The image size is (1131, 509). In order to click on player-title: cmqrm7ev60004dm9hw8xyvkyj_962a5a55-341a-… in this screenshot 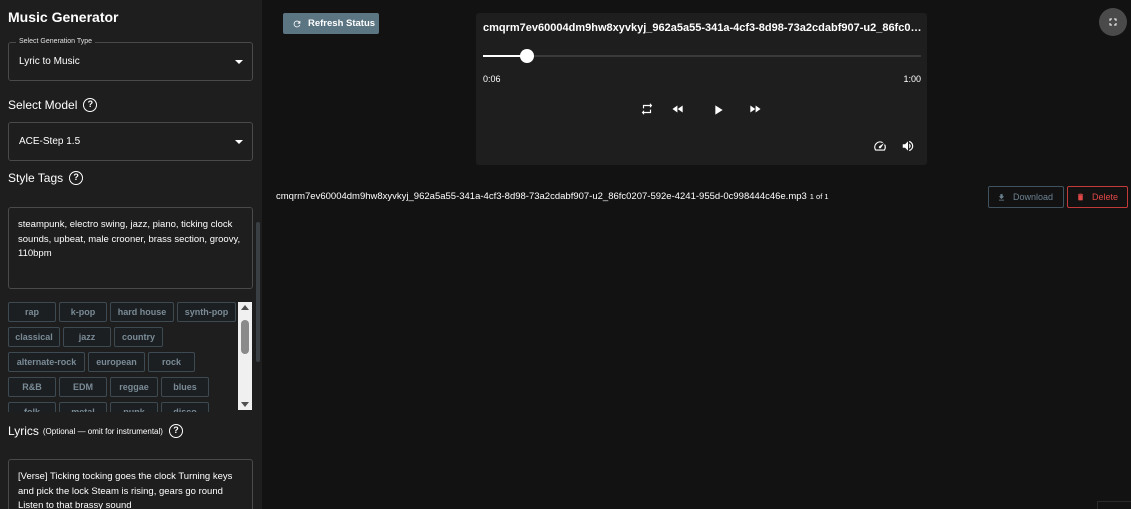, I will do `click(703, 28)`.